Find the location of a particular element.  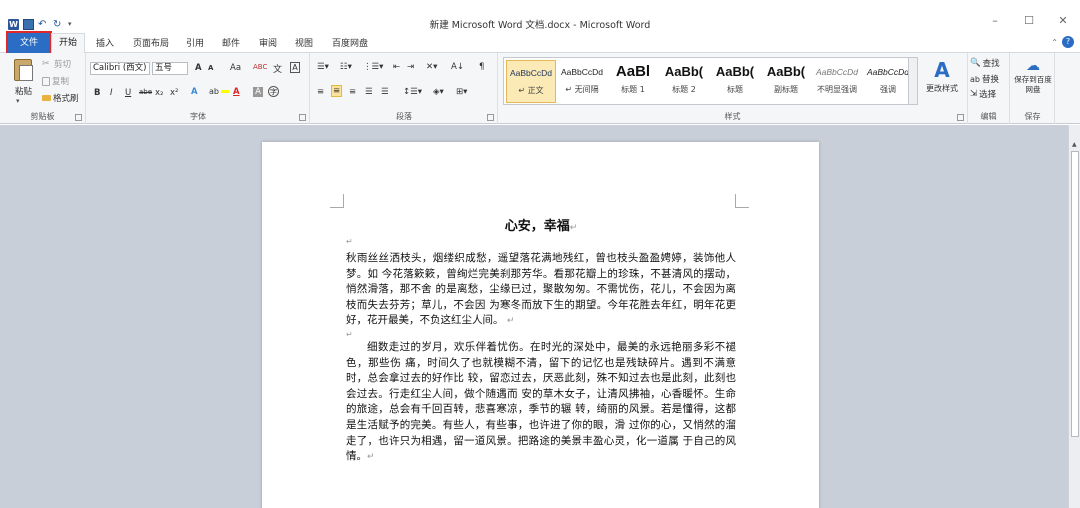

find-button: 🔍 查找 is located at coordinates (985, 63).